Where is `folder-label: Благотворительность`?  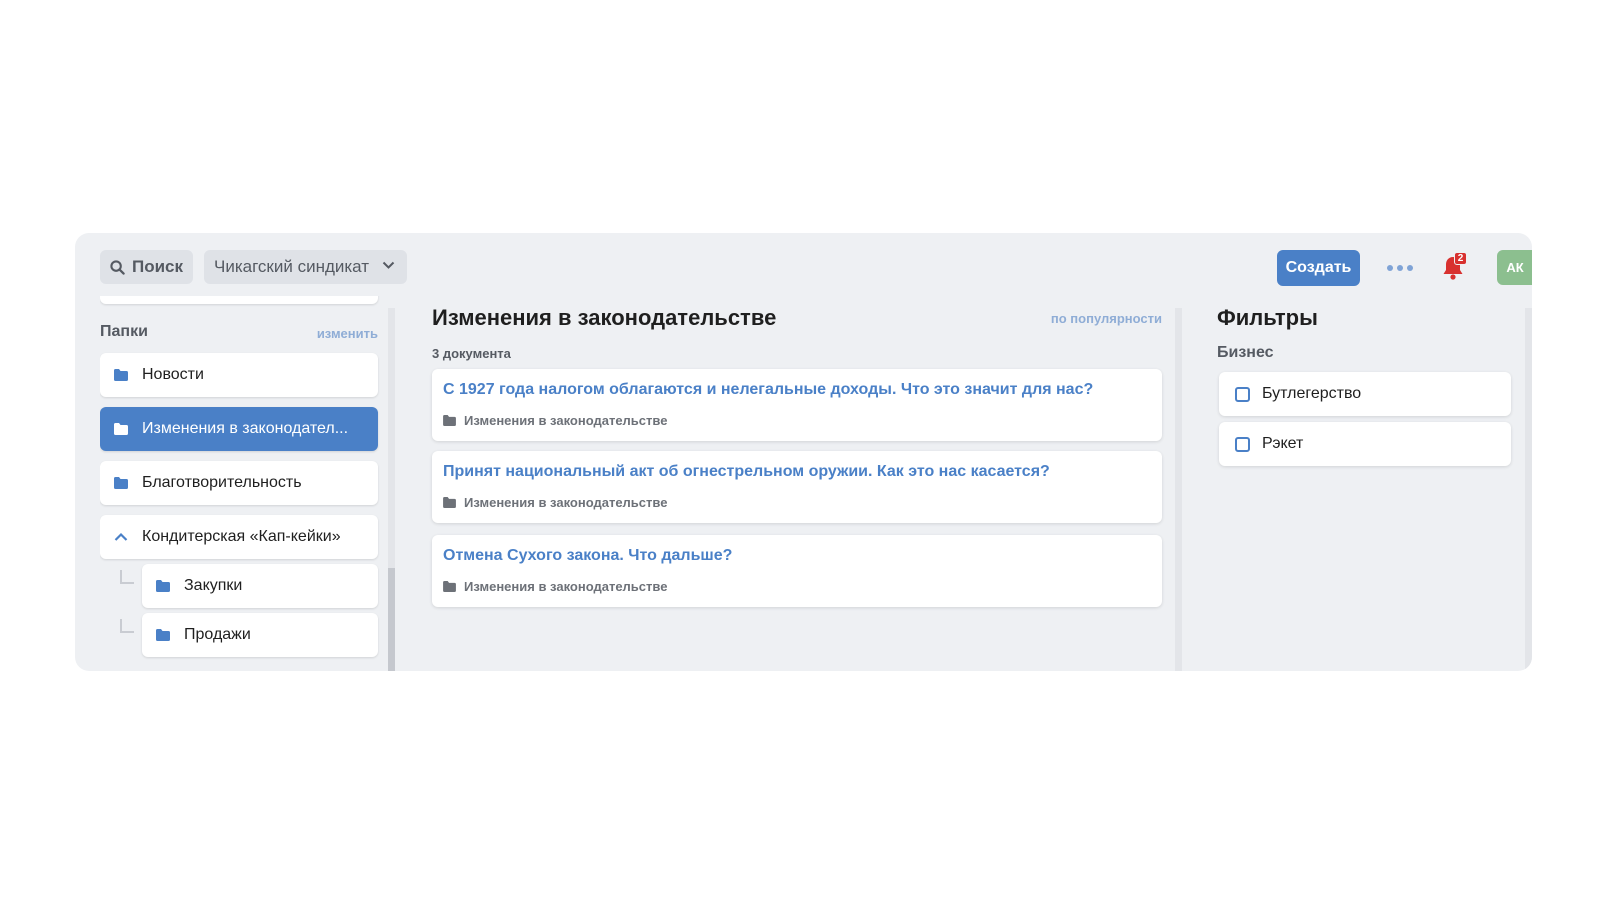 folder-label: Благотворительность is located at coordinates (222, 482).